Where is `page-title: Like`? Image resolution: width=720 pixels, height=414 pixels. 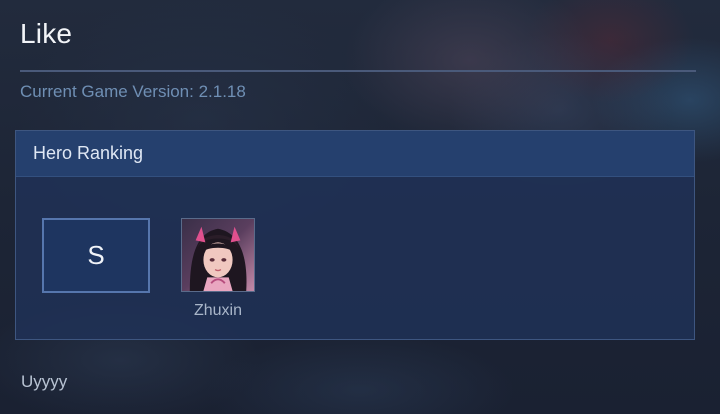 page-title: Like is located at coordinates (46, 33).